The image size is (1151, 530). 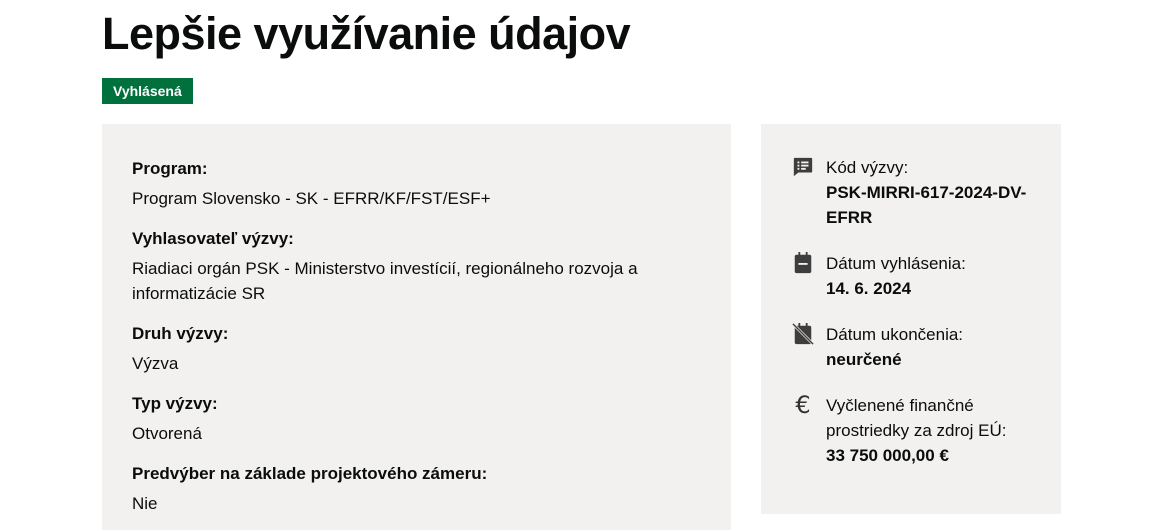 I want to click on call-type-label: Typ výzvy:, so click(x=175, y=403).